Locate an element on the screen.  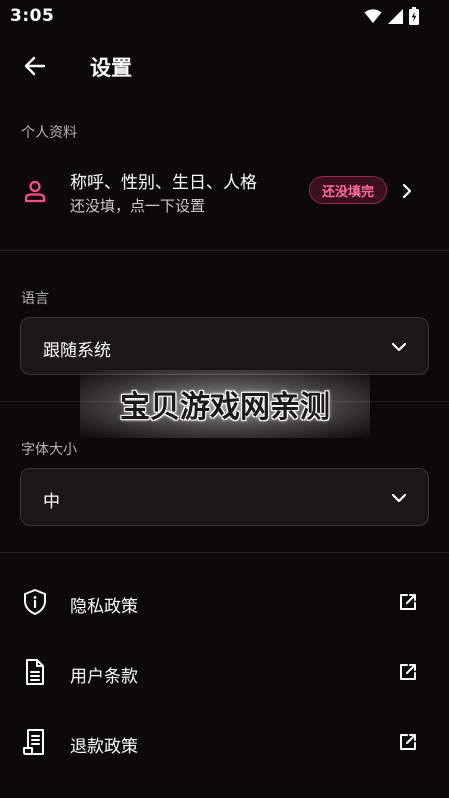
section-label-profile: 个人资料 is located at coordinates (49, 133).